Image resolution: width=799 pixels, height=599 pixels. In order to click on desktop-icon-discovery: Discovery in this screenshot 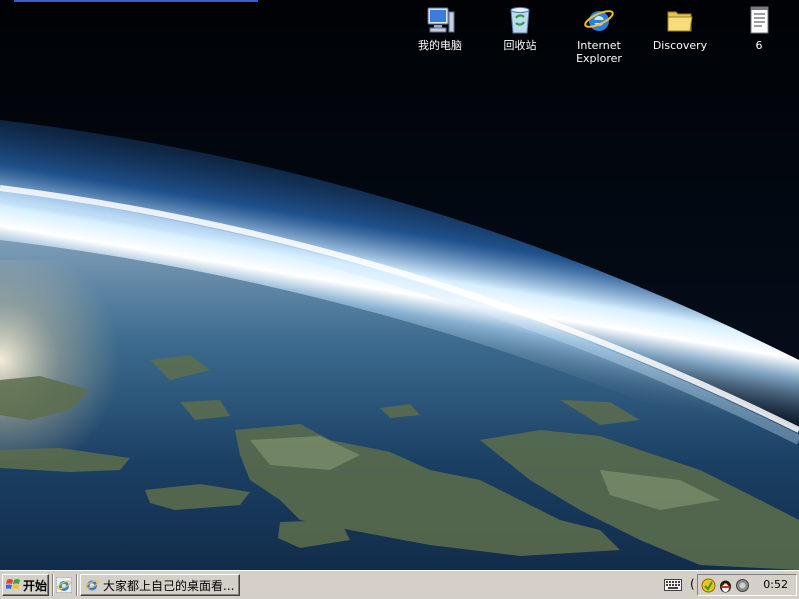, I will do `click(680, 27)`.